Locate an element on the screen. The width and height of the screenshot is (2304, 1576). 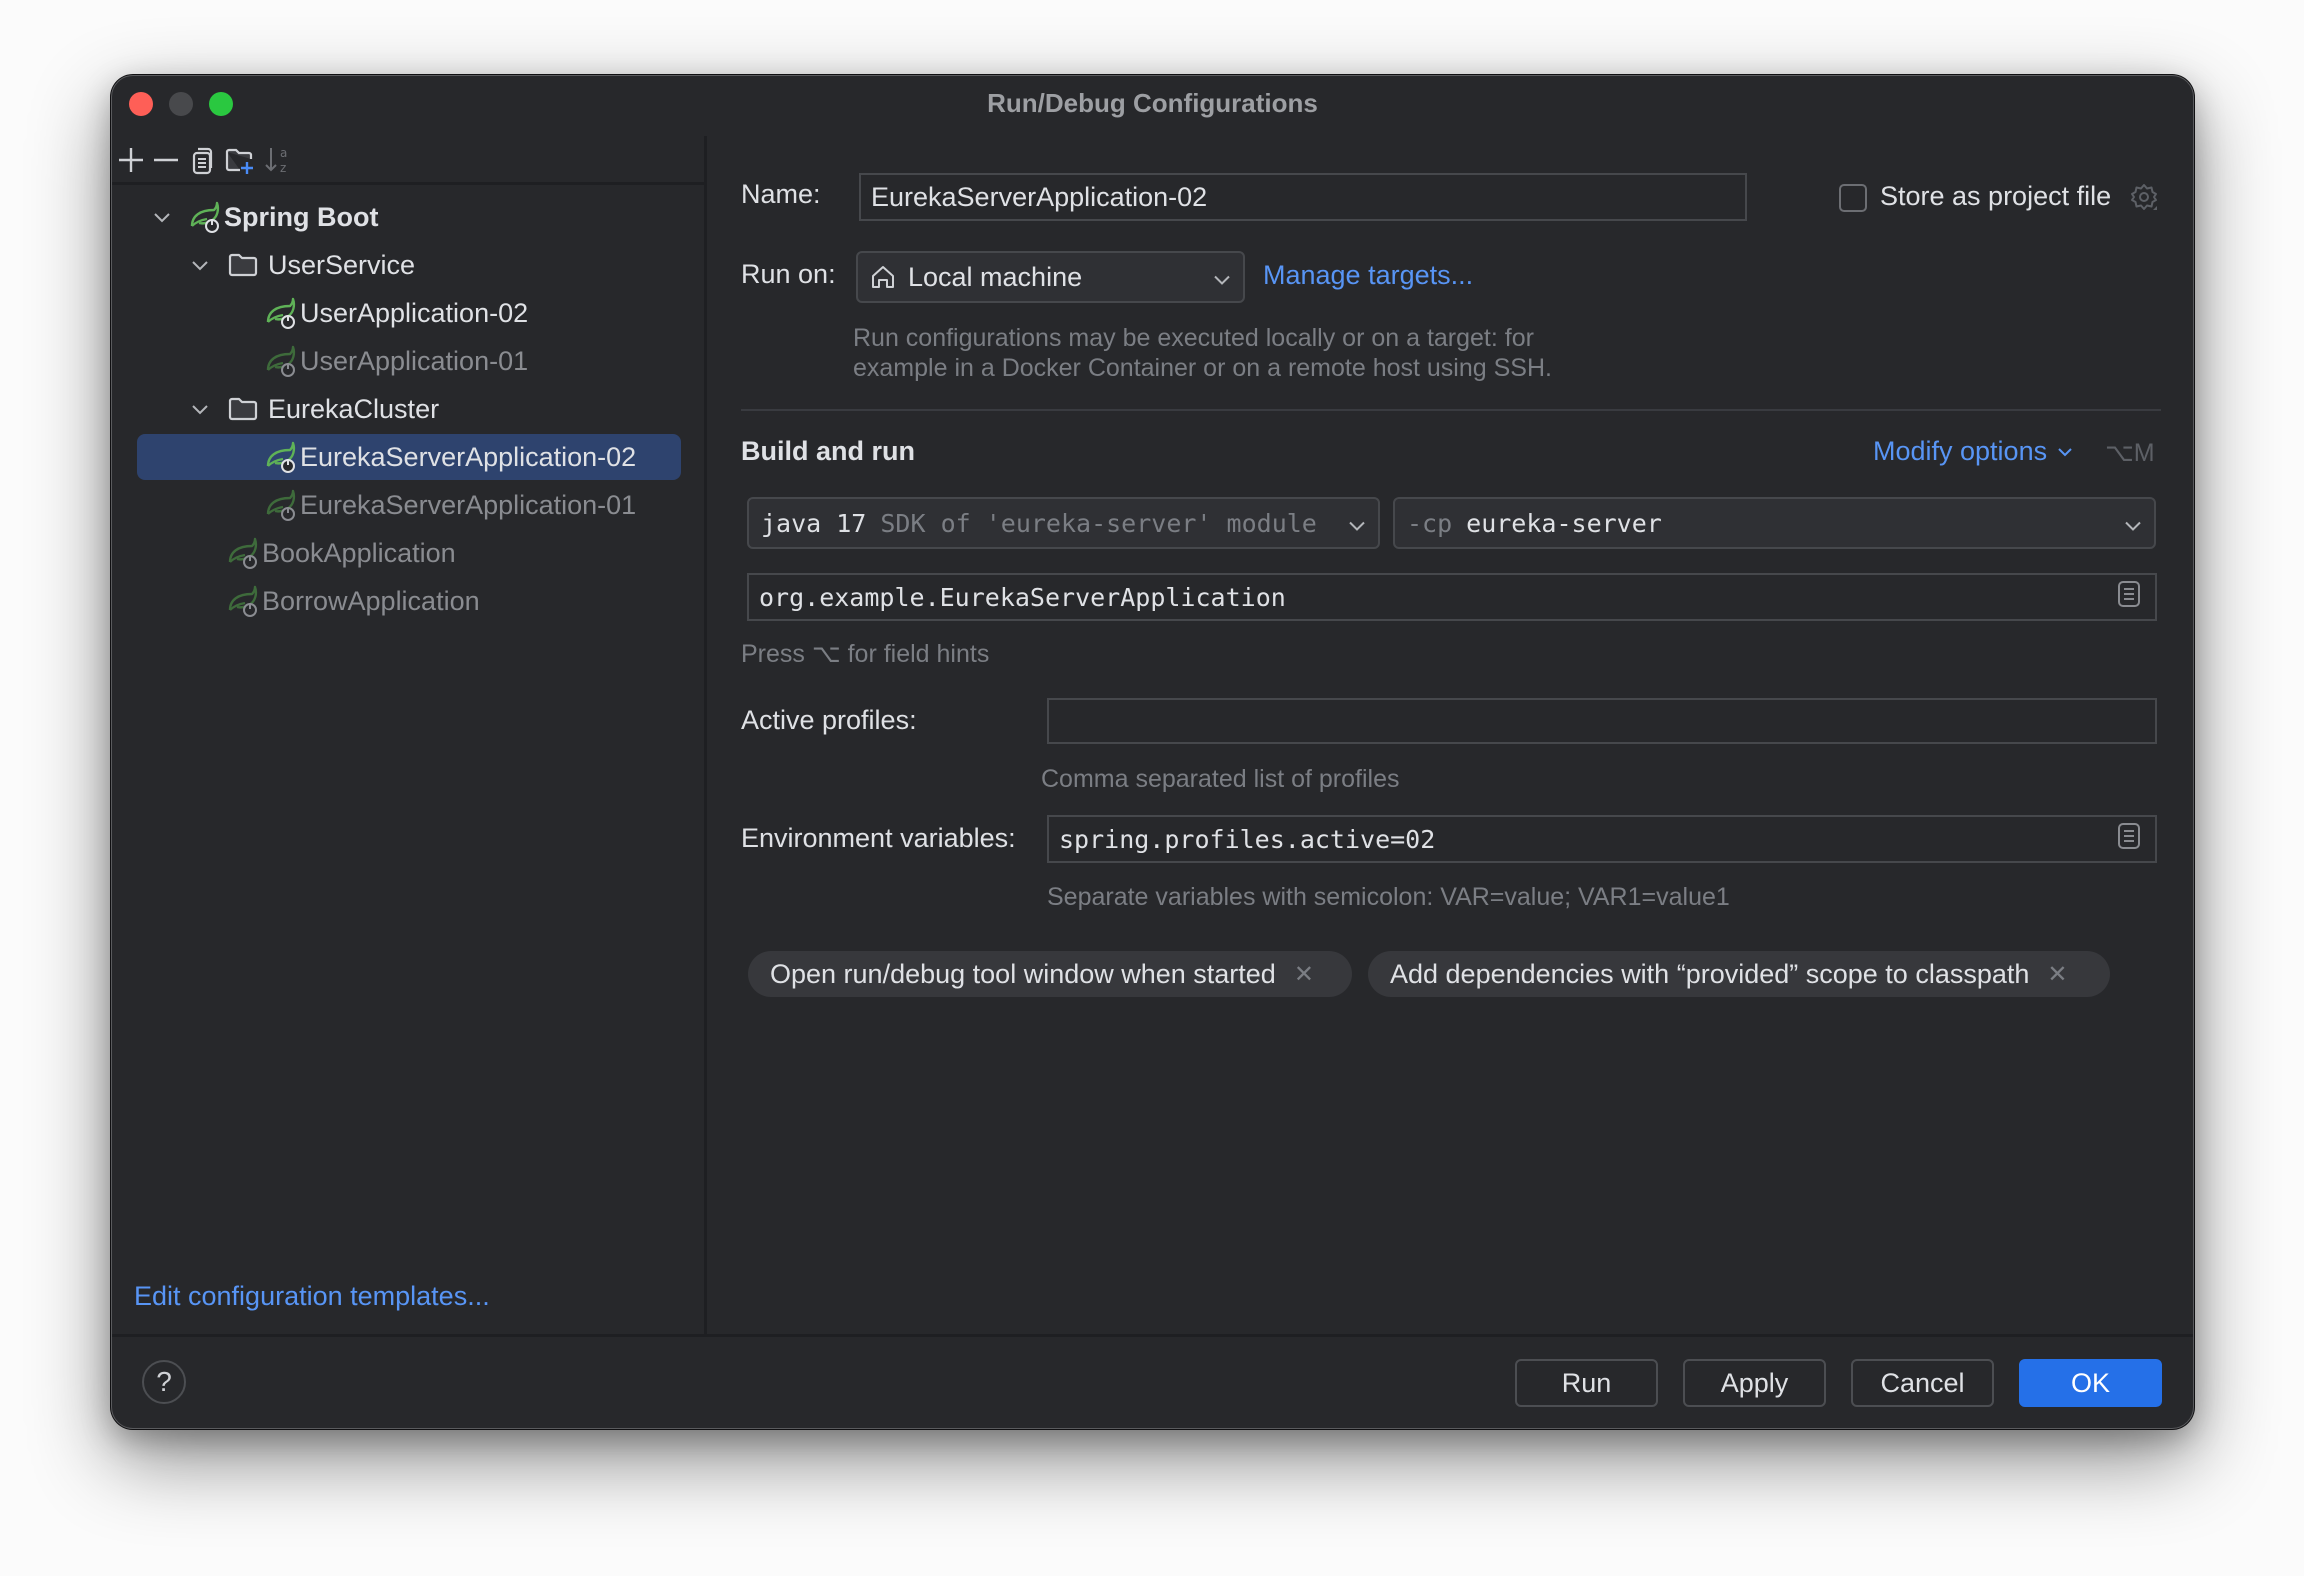
toolbar-divider is located at coordinates (408, 183).